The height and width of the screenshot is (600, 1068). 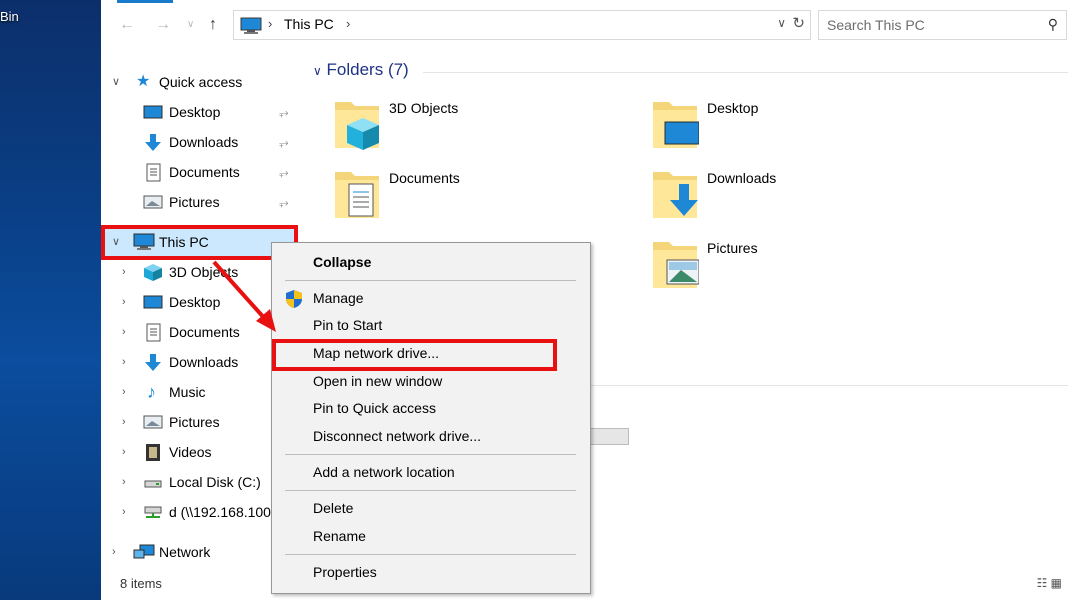 What do you see at coordinates (342, 262) in the screenshot?
I see `menu-item-collapse: Collapse` at bounding box center [342, 262].